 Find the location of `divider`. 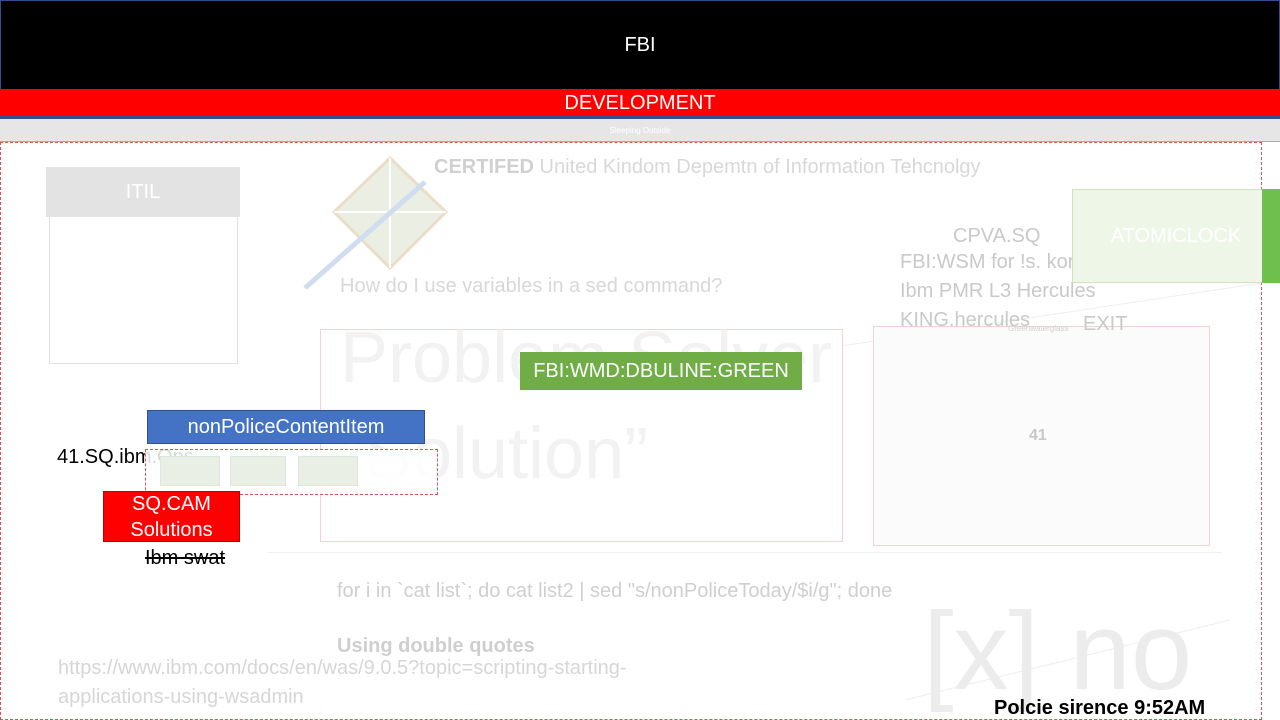

divider is located at coordinates (745, 552).